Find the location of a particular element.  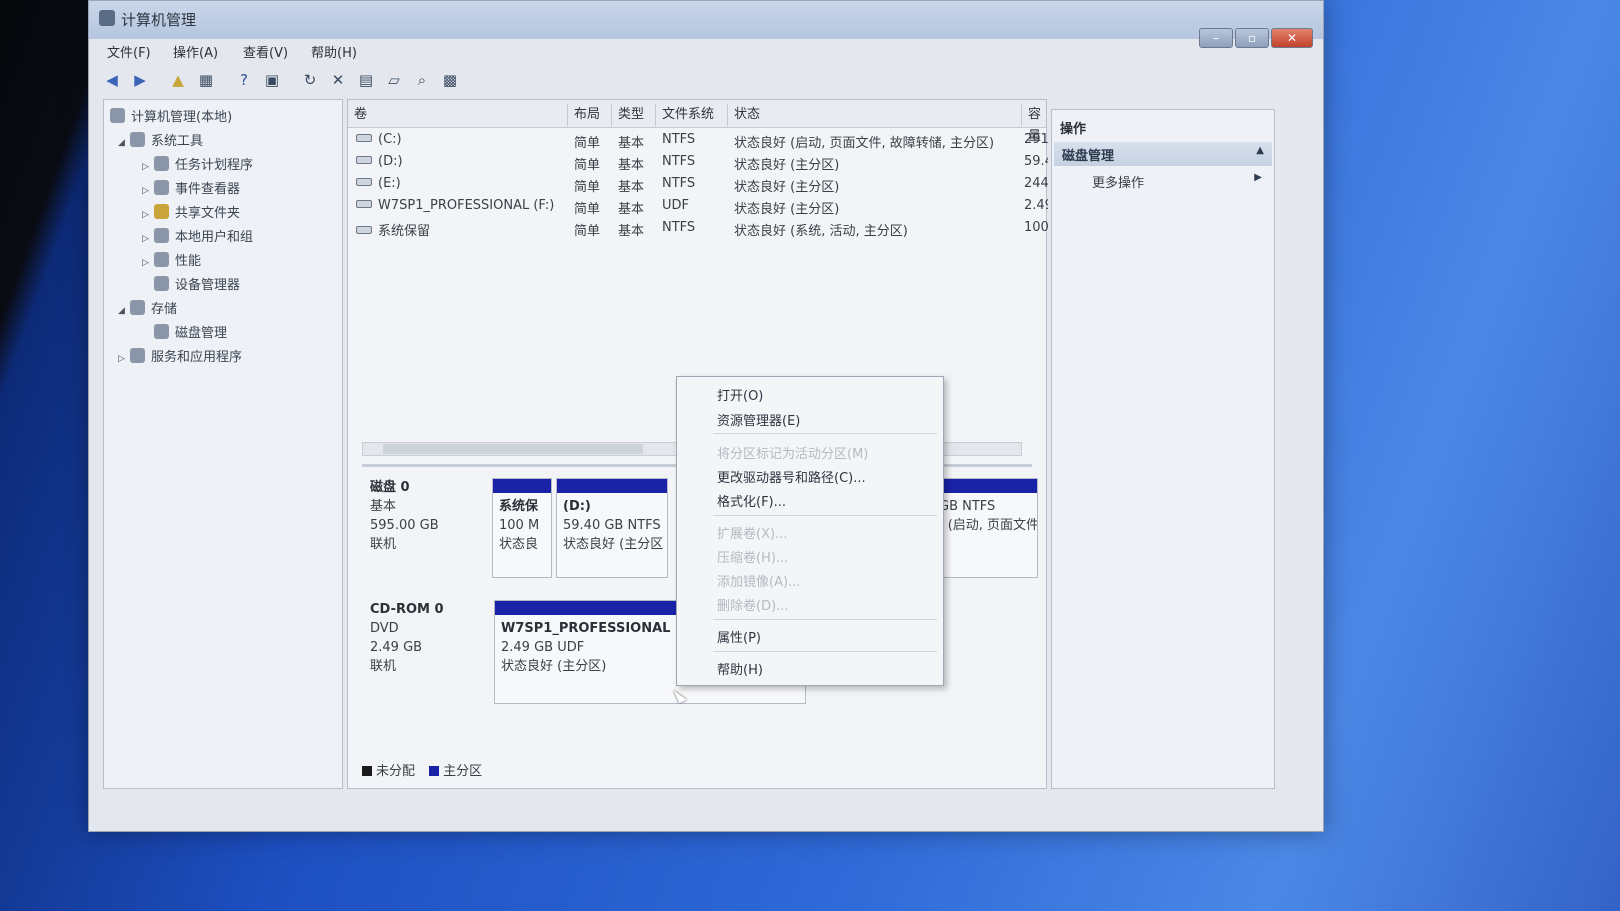

partition-status: 状态良好 (主分区 is located at coordinates (613, 544).